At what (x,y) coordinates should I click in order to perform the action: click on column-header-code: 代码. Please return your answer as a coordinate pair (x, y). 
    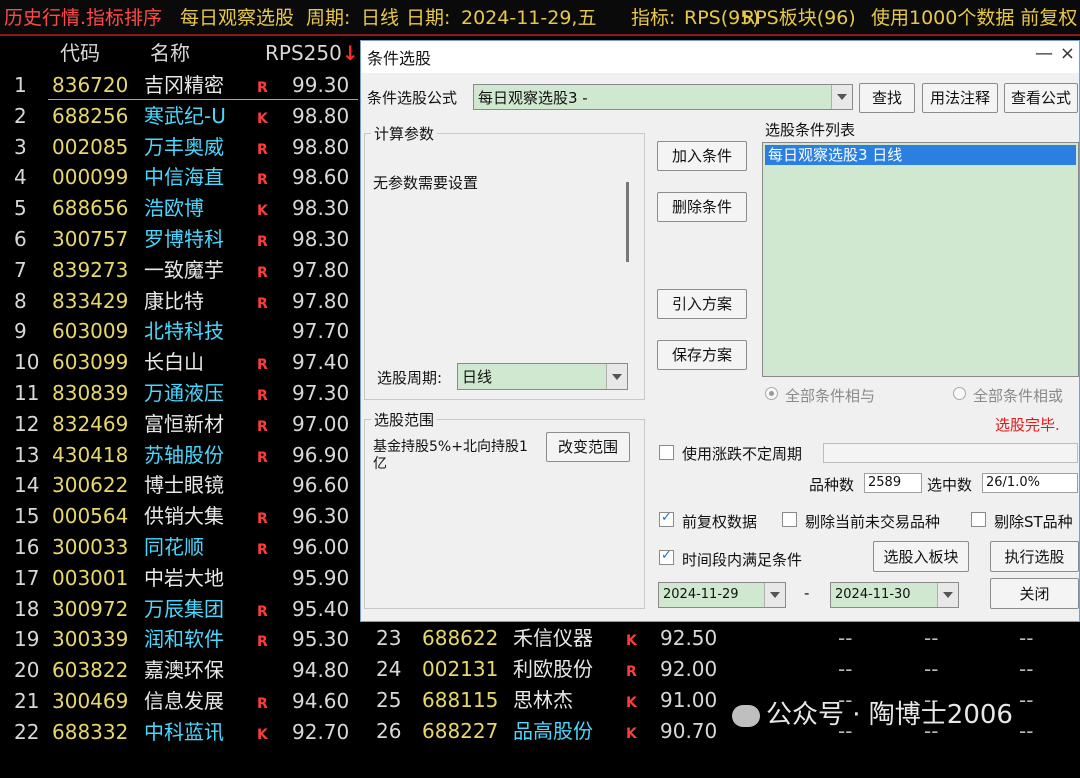
    Looking at the image, I should click on (80, 53).